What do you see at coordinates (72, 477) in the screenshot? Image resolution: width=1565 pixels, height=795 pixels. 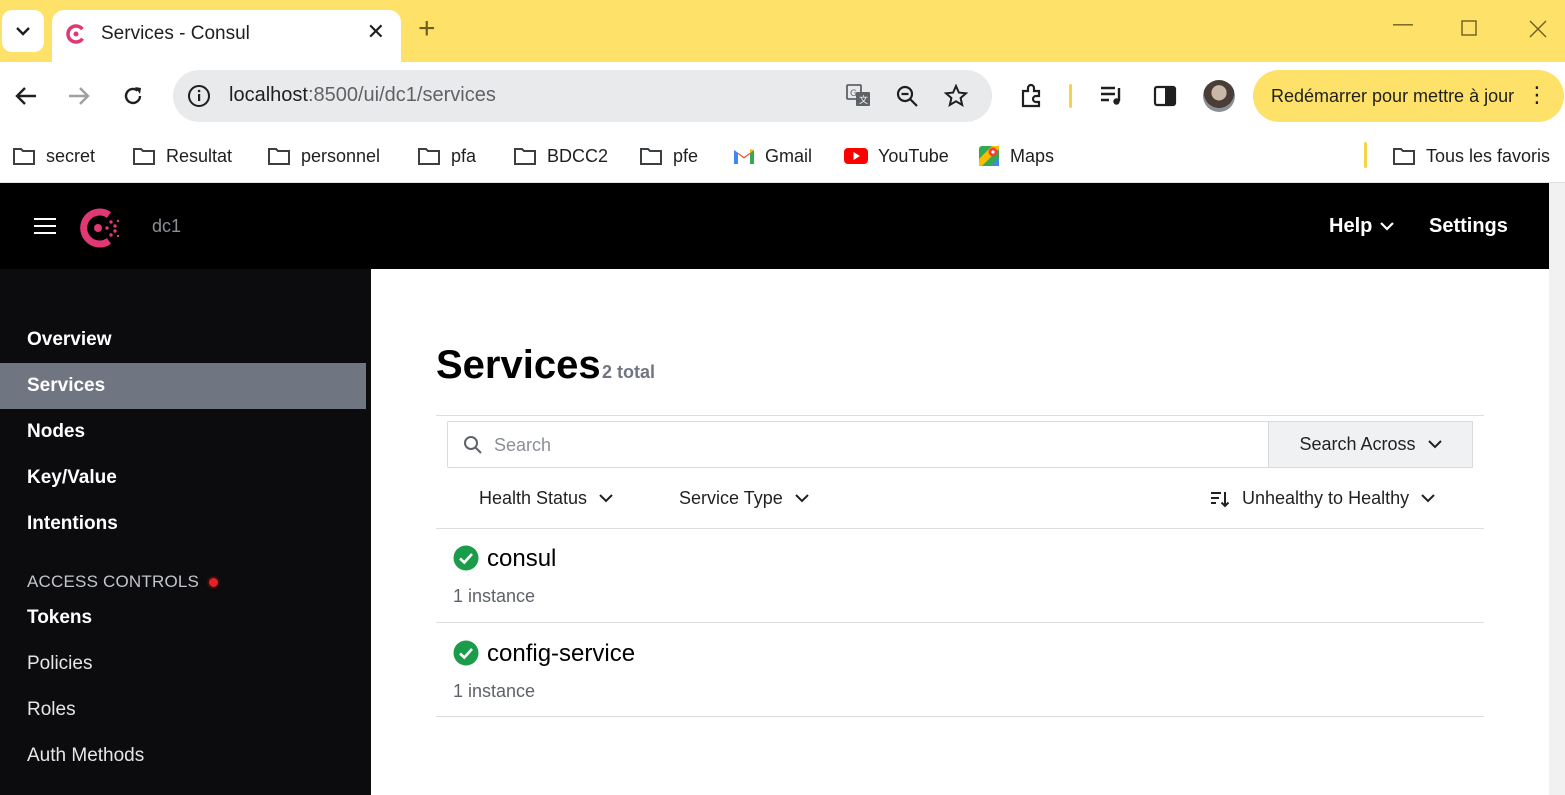 I see `sidebar-item-label: Key/Value` at bounding box center [72, 477].